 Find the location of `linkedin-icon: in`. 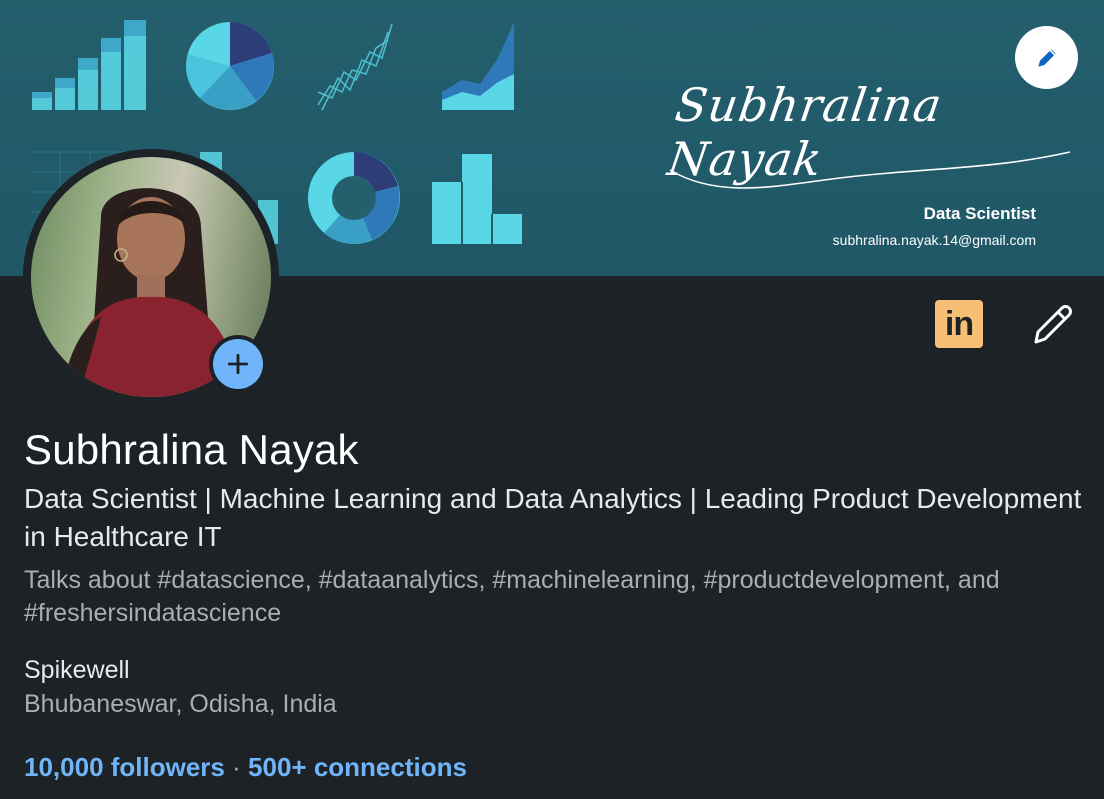

linkedin-icon: in is located at coordinates (959, 323).